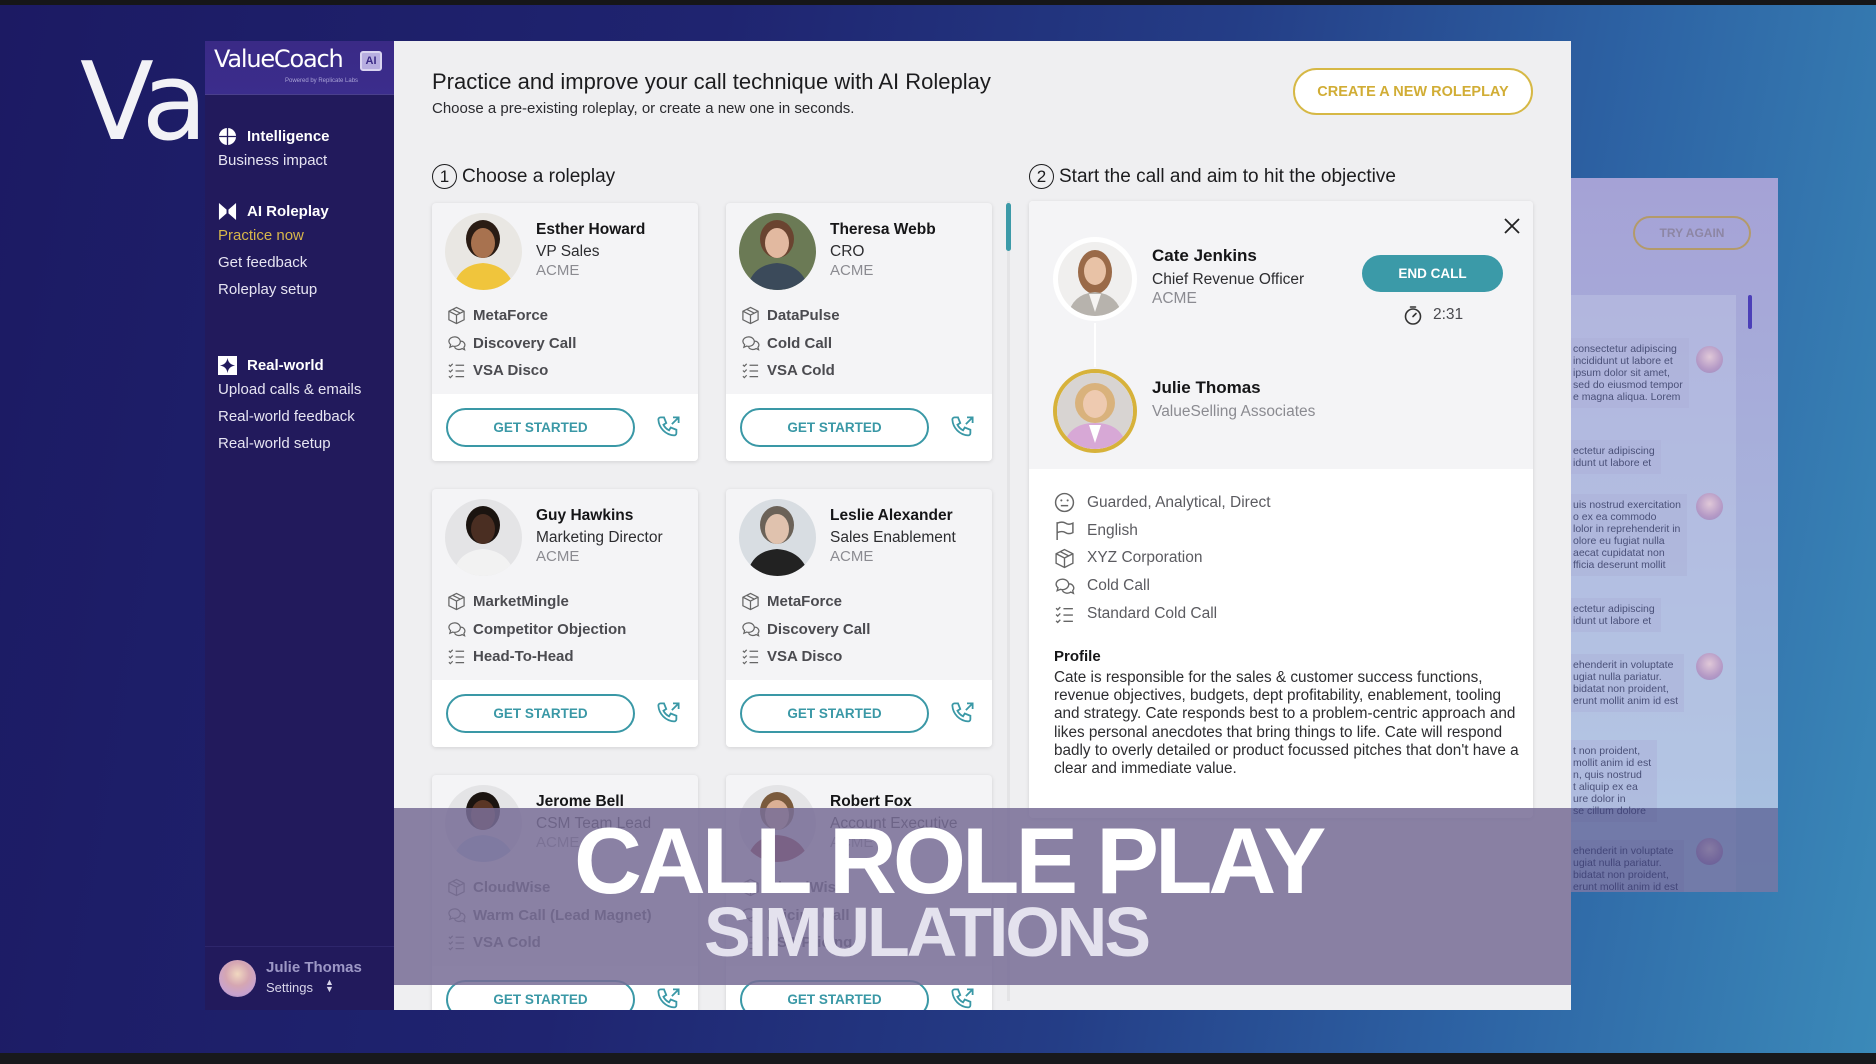 The image size is (1876, 1064). What do you see at coordinates (227, 136) in the screenshot?
I see `globe-icon` at bounding box center [227, 136].